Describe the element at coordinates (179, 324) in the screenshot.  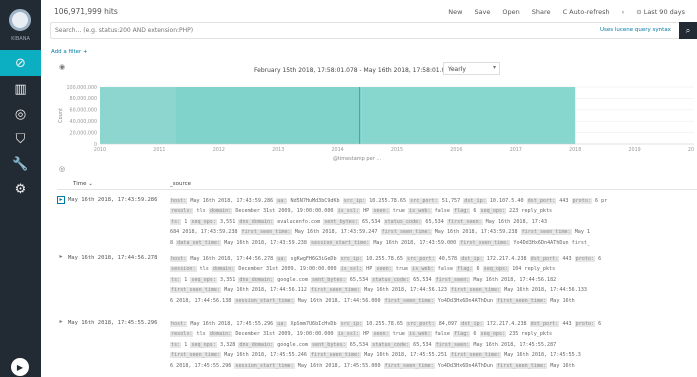
I see `field-key: host:` at that location.